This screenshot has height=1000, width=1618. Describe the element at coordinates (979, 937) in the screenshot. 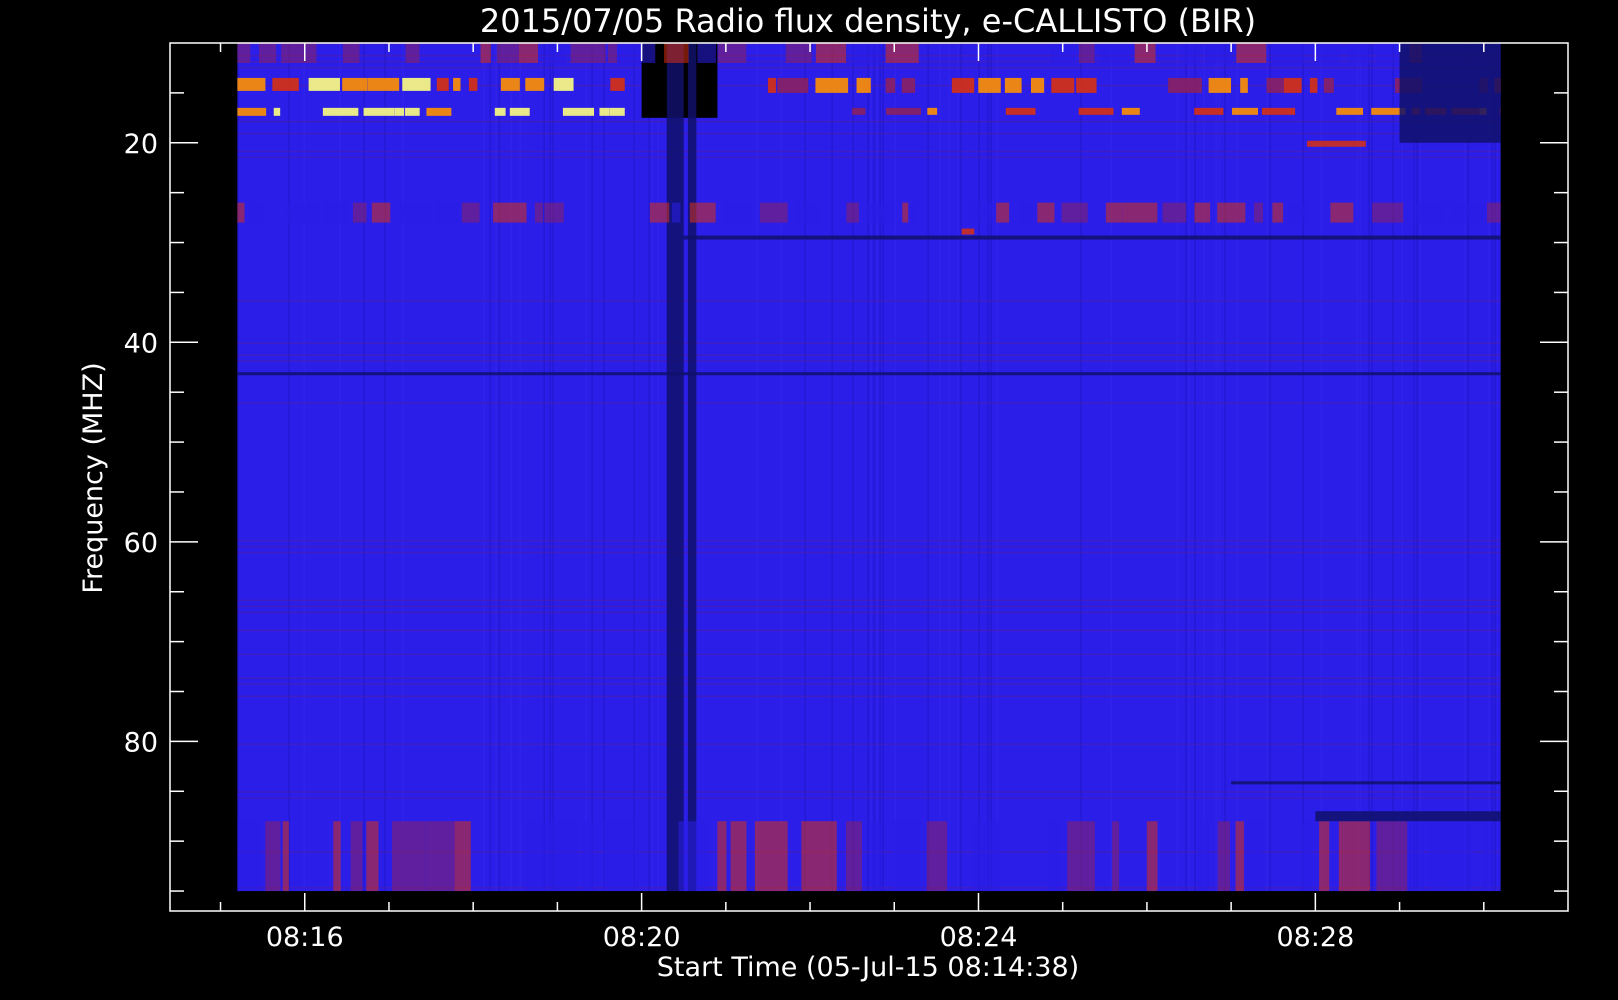

I see `x-tick-label: 08:24` at that location.